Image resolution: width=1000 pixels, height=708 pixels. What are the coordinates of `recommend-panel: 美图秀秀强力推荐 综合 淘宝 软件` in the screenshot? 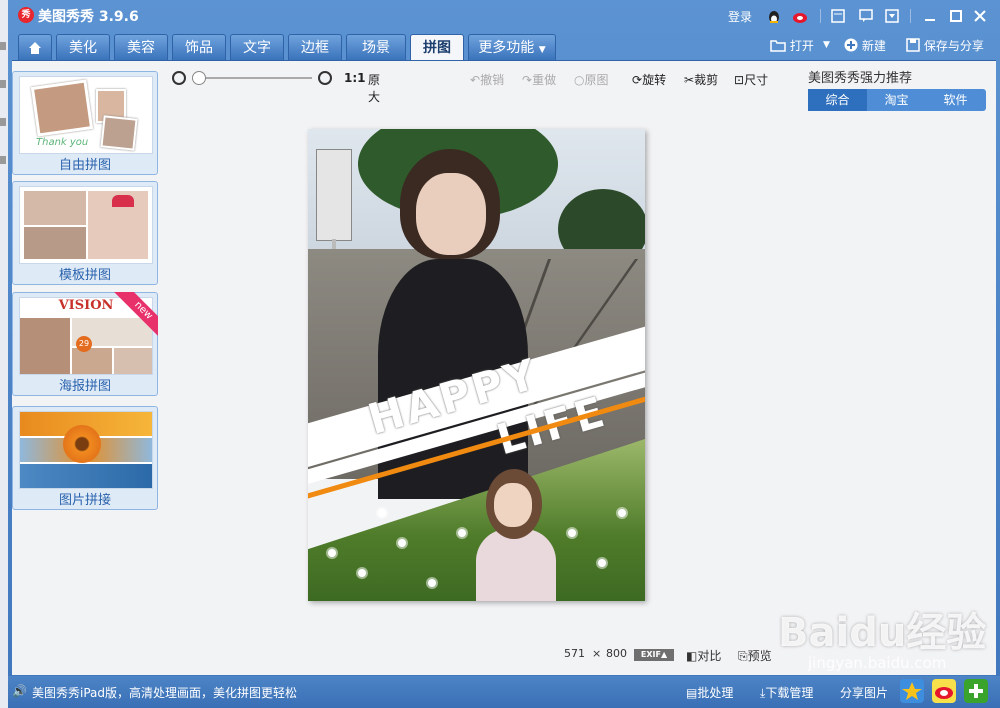 It's located at (897, 89).